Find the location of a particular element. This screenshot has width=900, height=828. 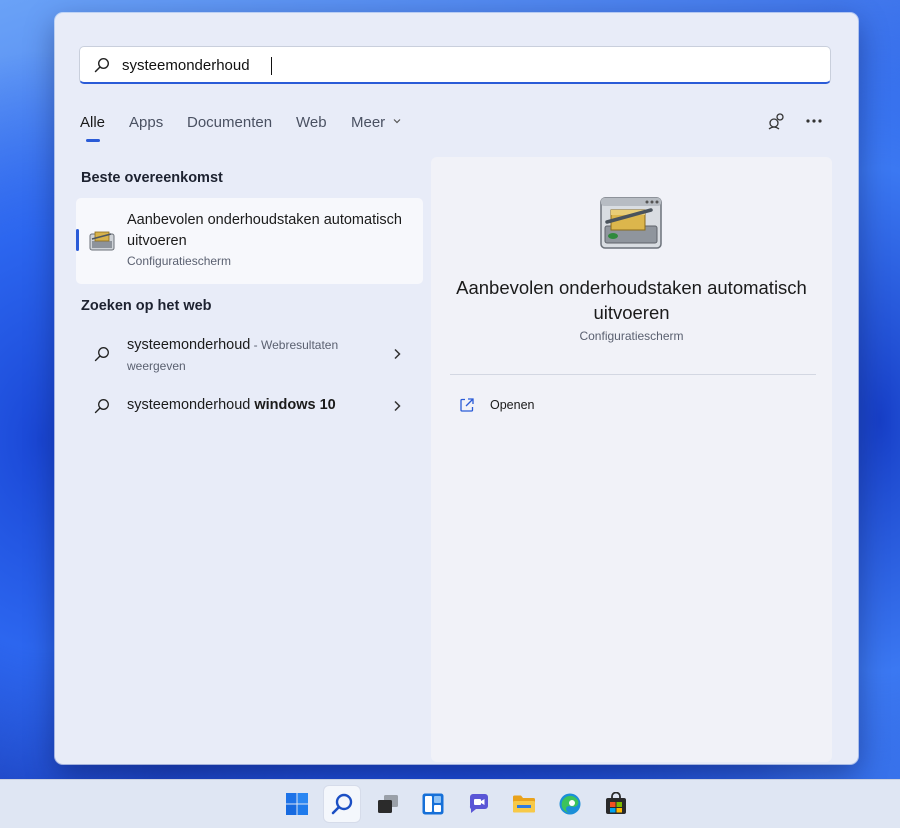

start-button is located at coordinates (297, 804).